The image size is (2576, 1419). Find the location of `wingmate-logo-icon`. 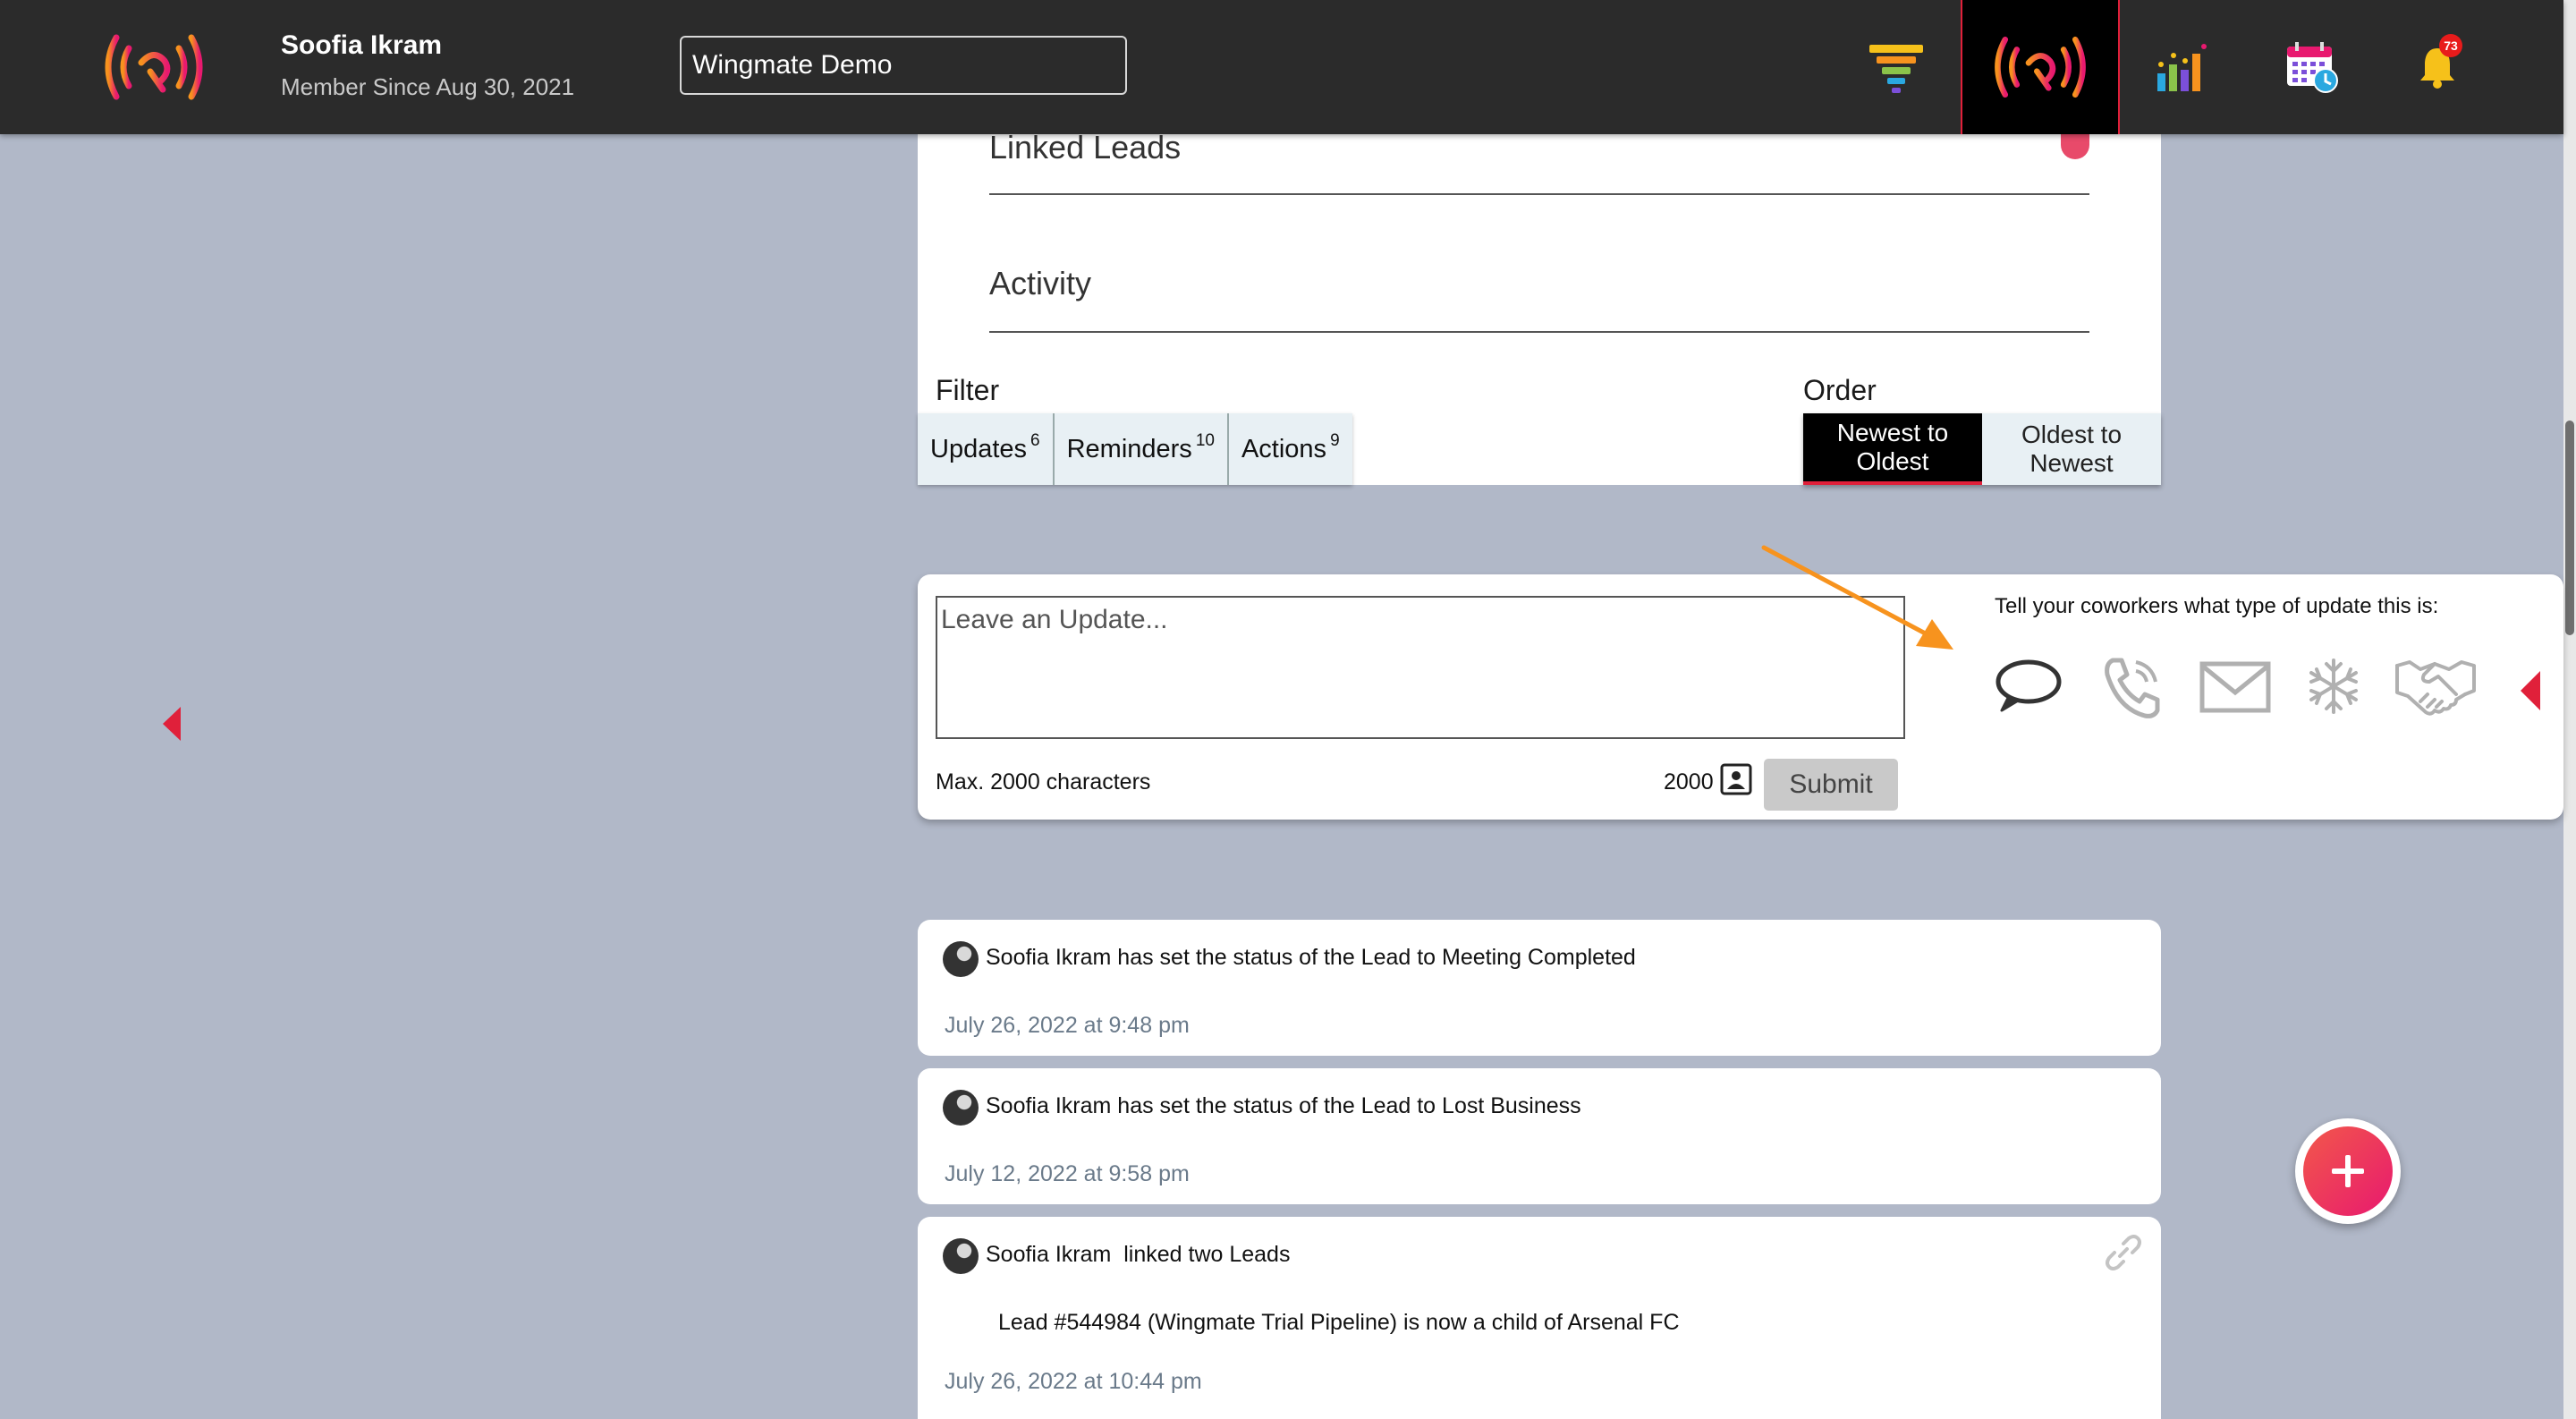

wingmate-logo-icon is located at coordinates (154, 67).